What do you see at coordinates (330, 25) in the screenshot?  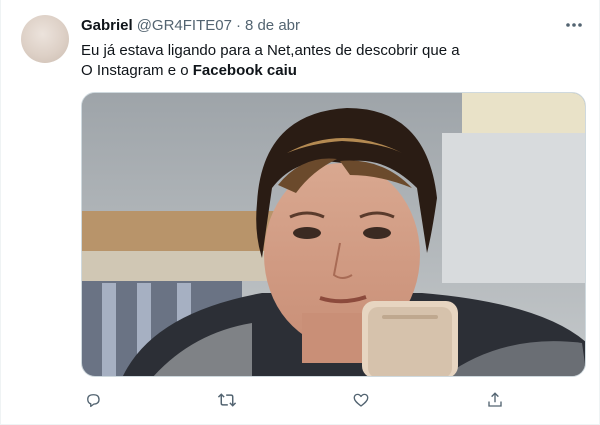 I see `tweet-header: Gabriel @GR4FITE07 · 8 de abr` at bounding box center [330, 25].